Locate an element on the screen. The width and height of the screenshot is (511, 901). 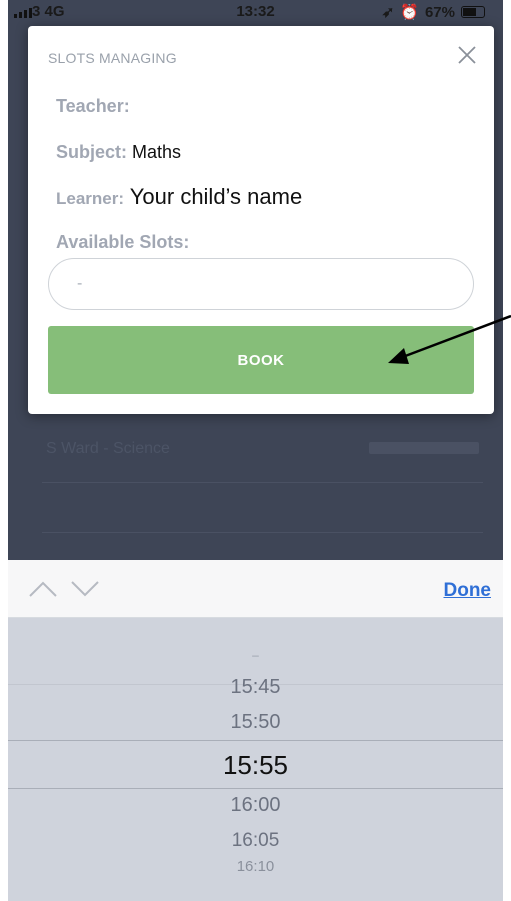
teacher-label: Teacher: is located at coordinates (93, 106).